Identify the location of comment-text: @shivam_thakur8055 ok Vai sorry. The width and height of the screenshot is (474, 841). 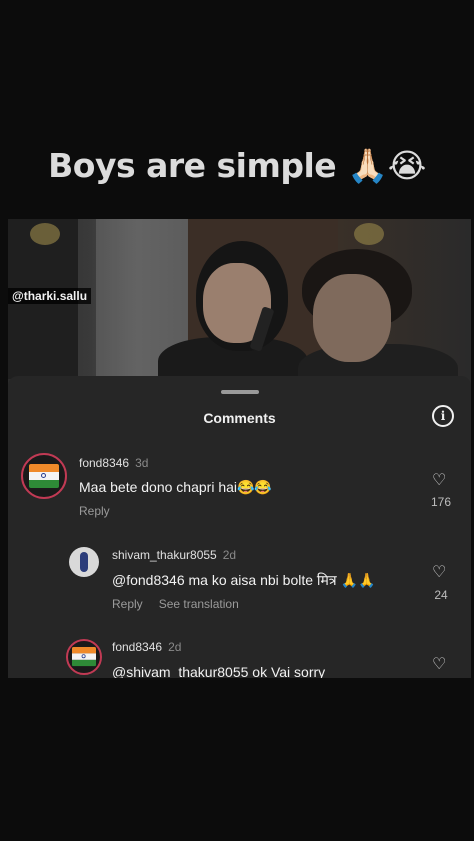
(219, 671).